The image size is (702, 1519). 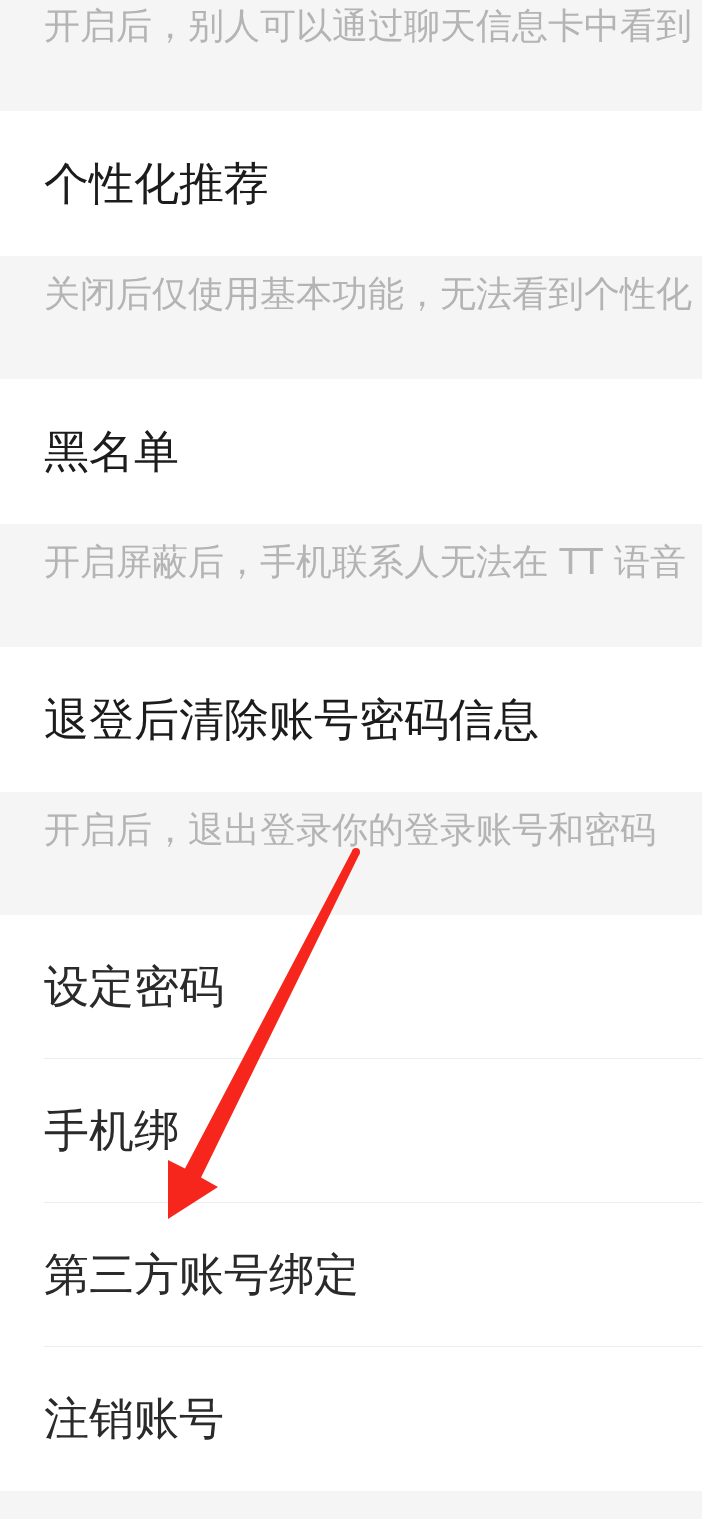 I want to click on description-text: 开启屏蔽后，手机联系人无法在 TT 语音, so click(x=365, y=561).